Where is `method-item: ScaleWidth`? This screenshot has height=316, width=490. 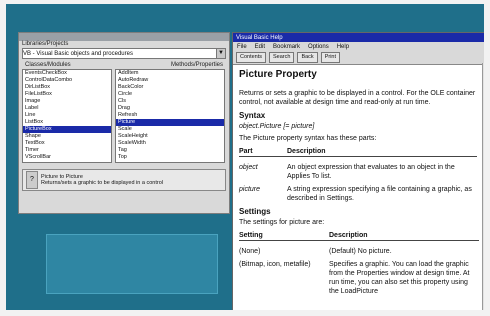 method-item: ScaleWidth is located at coordinates (170, 143).